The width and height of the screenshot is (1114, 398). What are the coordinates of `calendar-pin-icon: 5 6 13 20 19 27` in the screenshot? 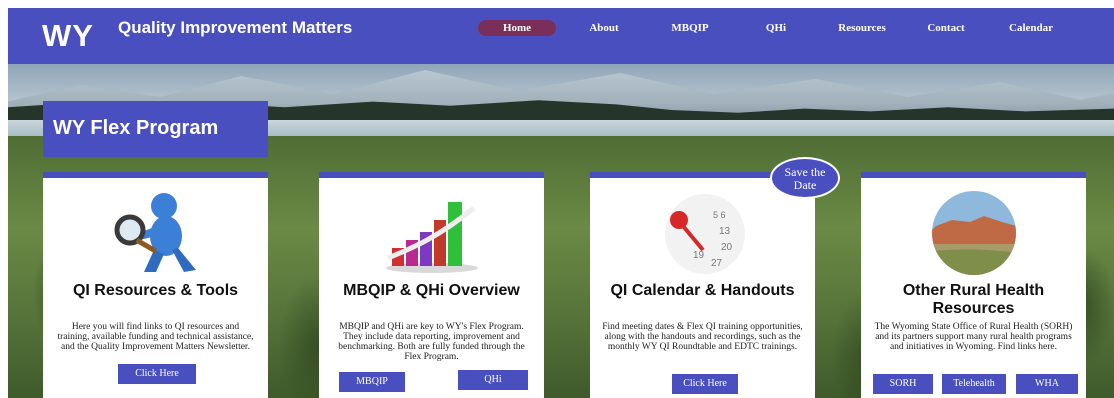 It's located at (704, 234).